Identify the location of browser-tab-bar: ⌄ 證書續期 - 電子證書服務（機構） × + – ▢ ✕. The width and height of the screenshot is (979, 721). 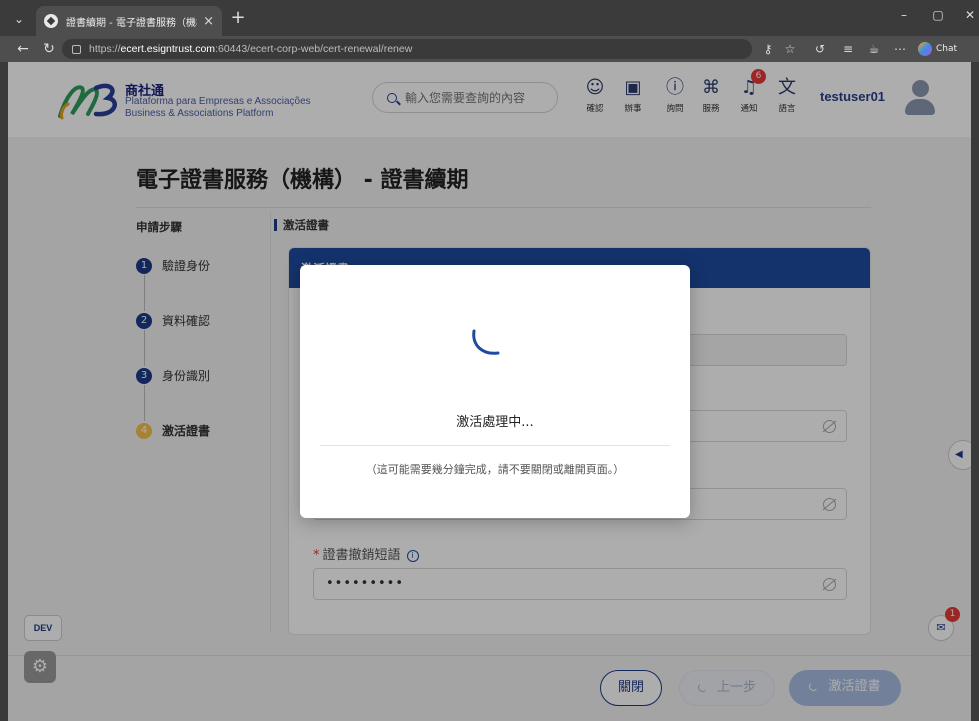
(489, 18).